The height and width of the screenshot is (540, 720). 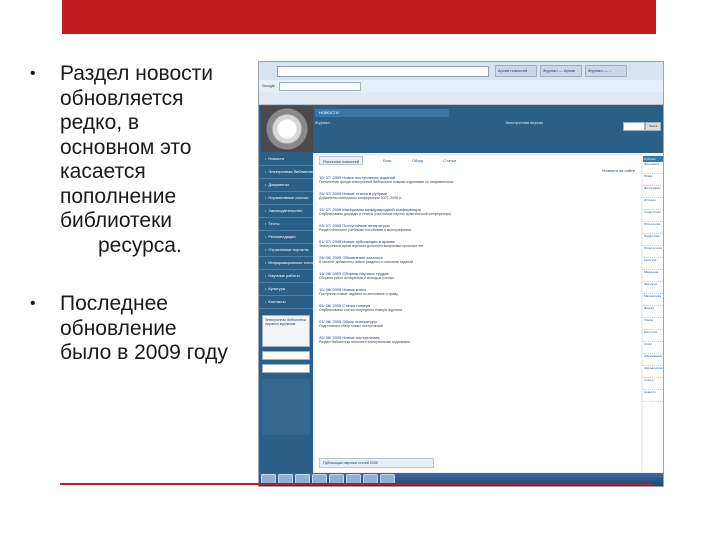 What do you see at coordinates (114, 303) in the screenshot?
I see `bullet-2-line: Последнее` at bounding box center [114, 303].